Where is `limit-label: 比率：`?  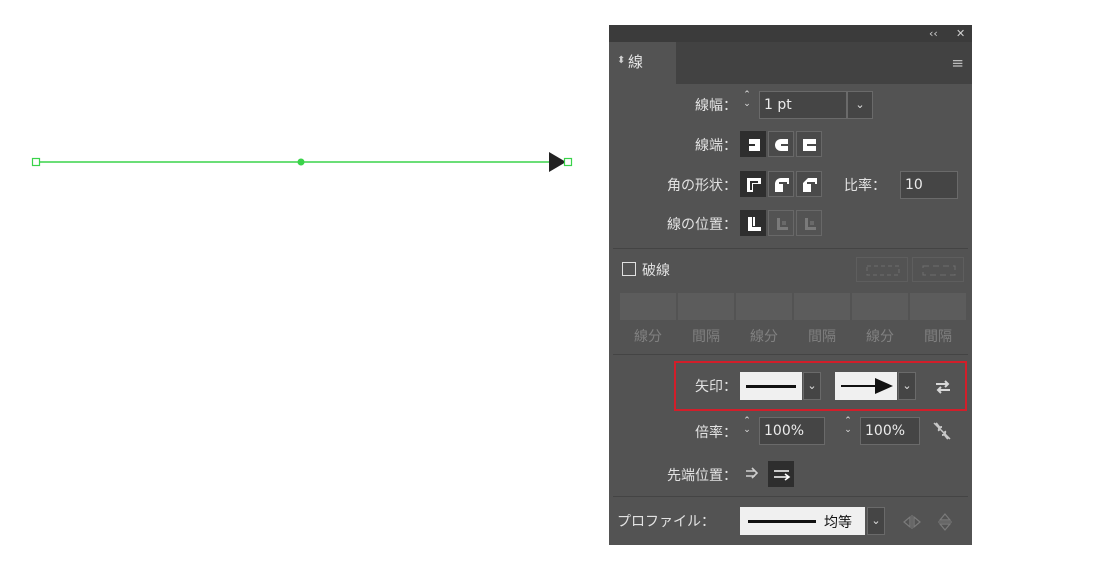
limit-label: 比率： is located at coordinates (865, 186).